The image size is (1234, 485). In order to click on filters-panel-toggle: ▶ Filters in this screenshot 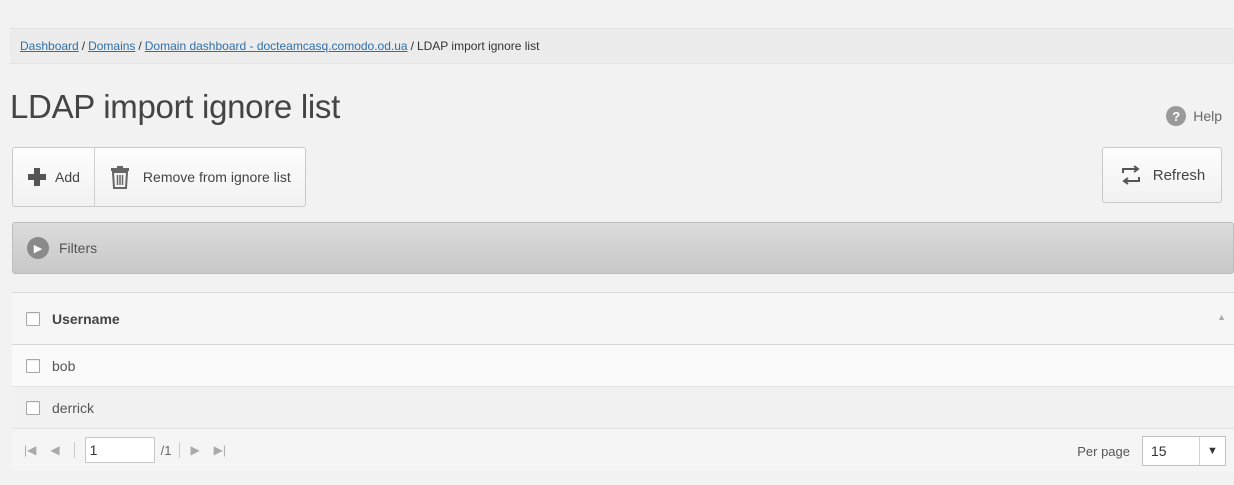, I will do `click(623, 248)`.